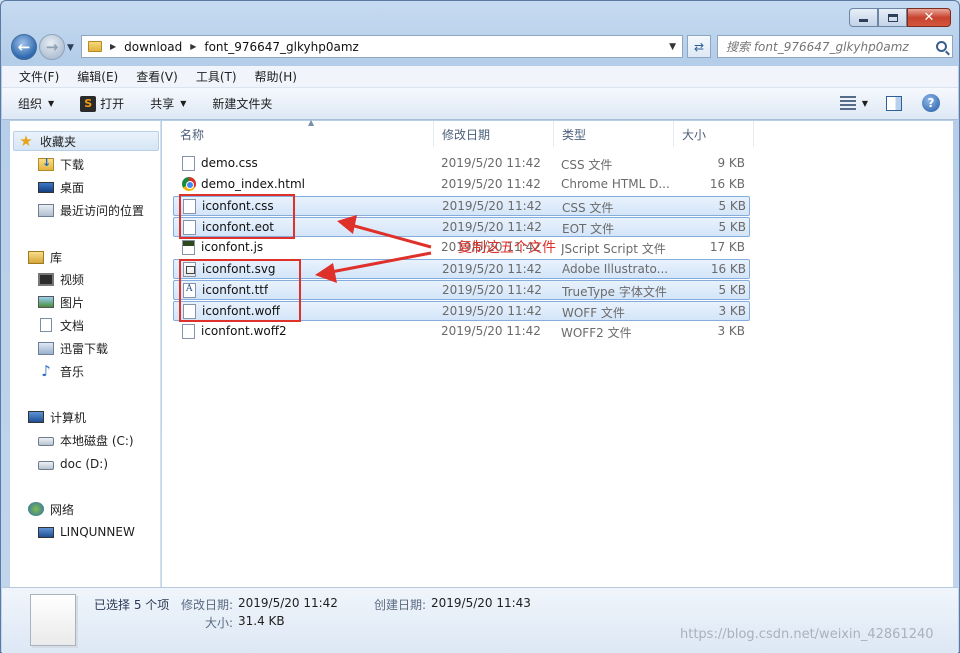 Image resolution: width=960 pixels, height=653 pixels. I want to click on video-library-icon, so click(46, 279).